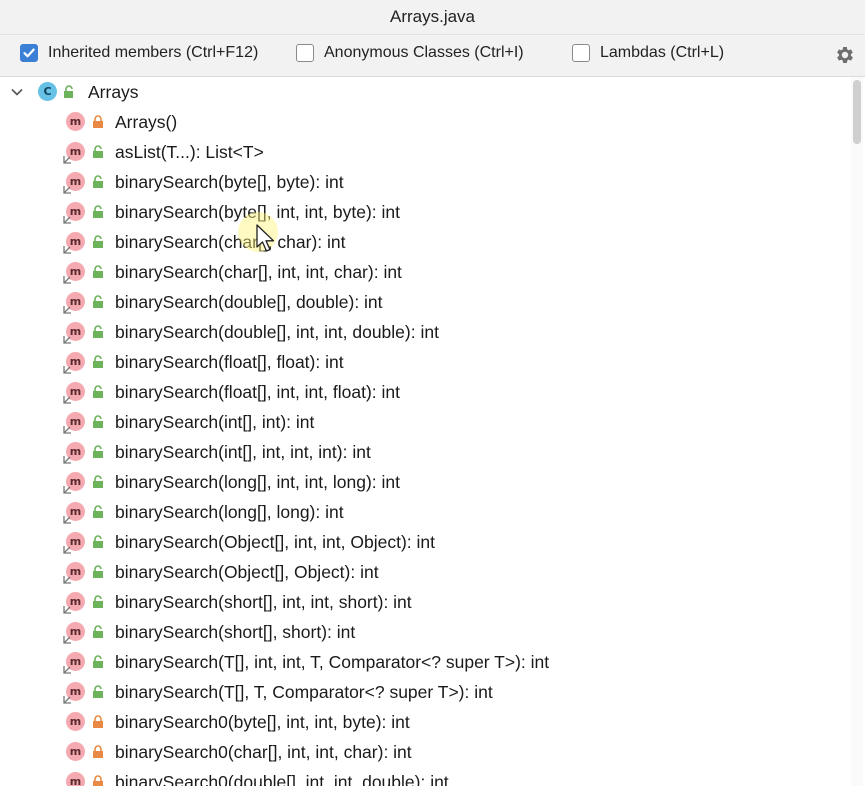 Image resolution: width=865 pixels, height=786 pixels. Describe the element at coordinates (113, 92) in the screenshot. I see `root-class-label: Arrays` at that location.